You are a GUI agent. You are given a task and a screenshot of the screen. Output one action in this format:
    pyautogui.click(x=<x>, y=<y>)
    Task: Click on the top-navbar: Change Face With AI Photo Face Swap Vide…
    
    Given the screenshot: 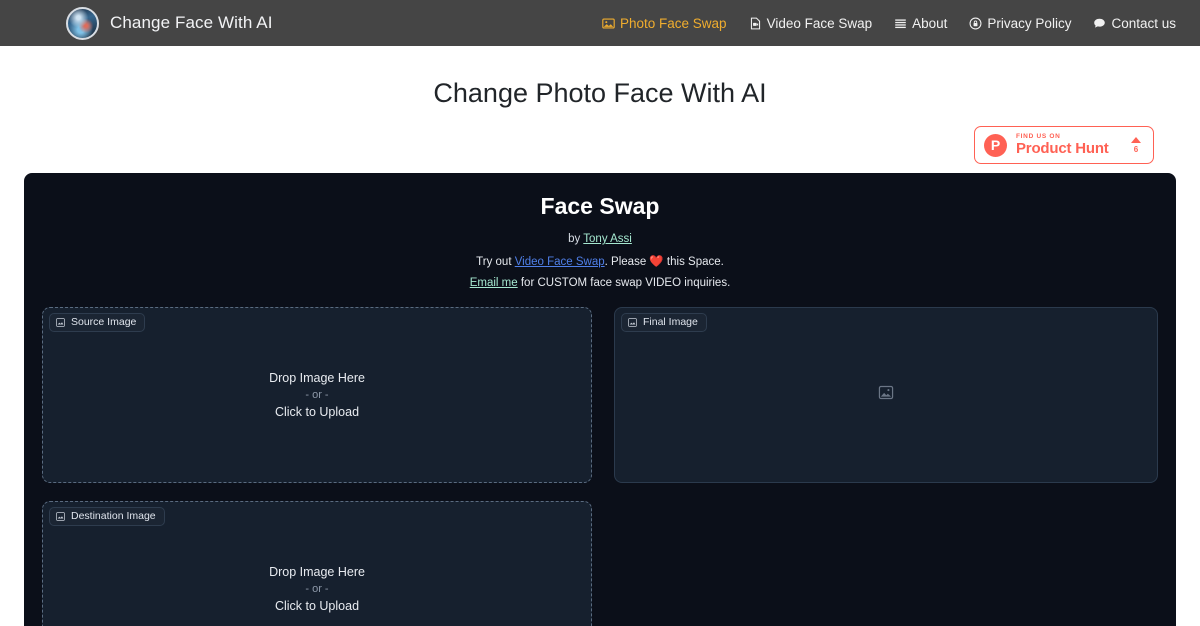 What is the action you would take?
    pyautogui.click(x=600, y=23)
    